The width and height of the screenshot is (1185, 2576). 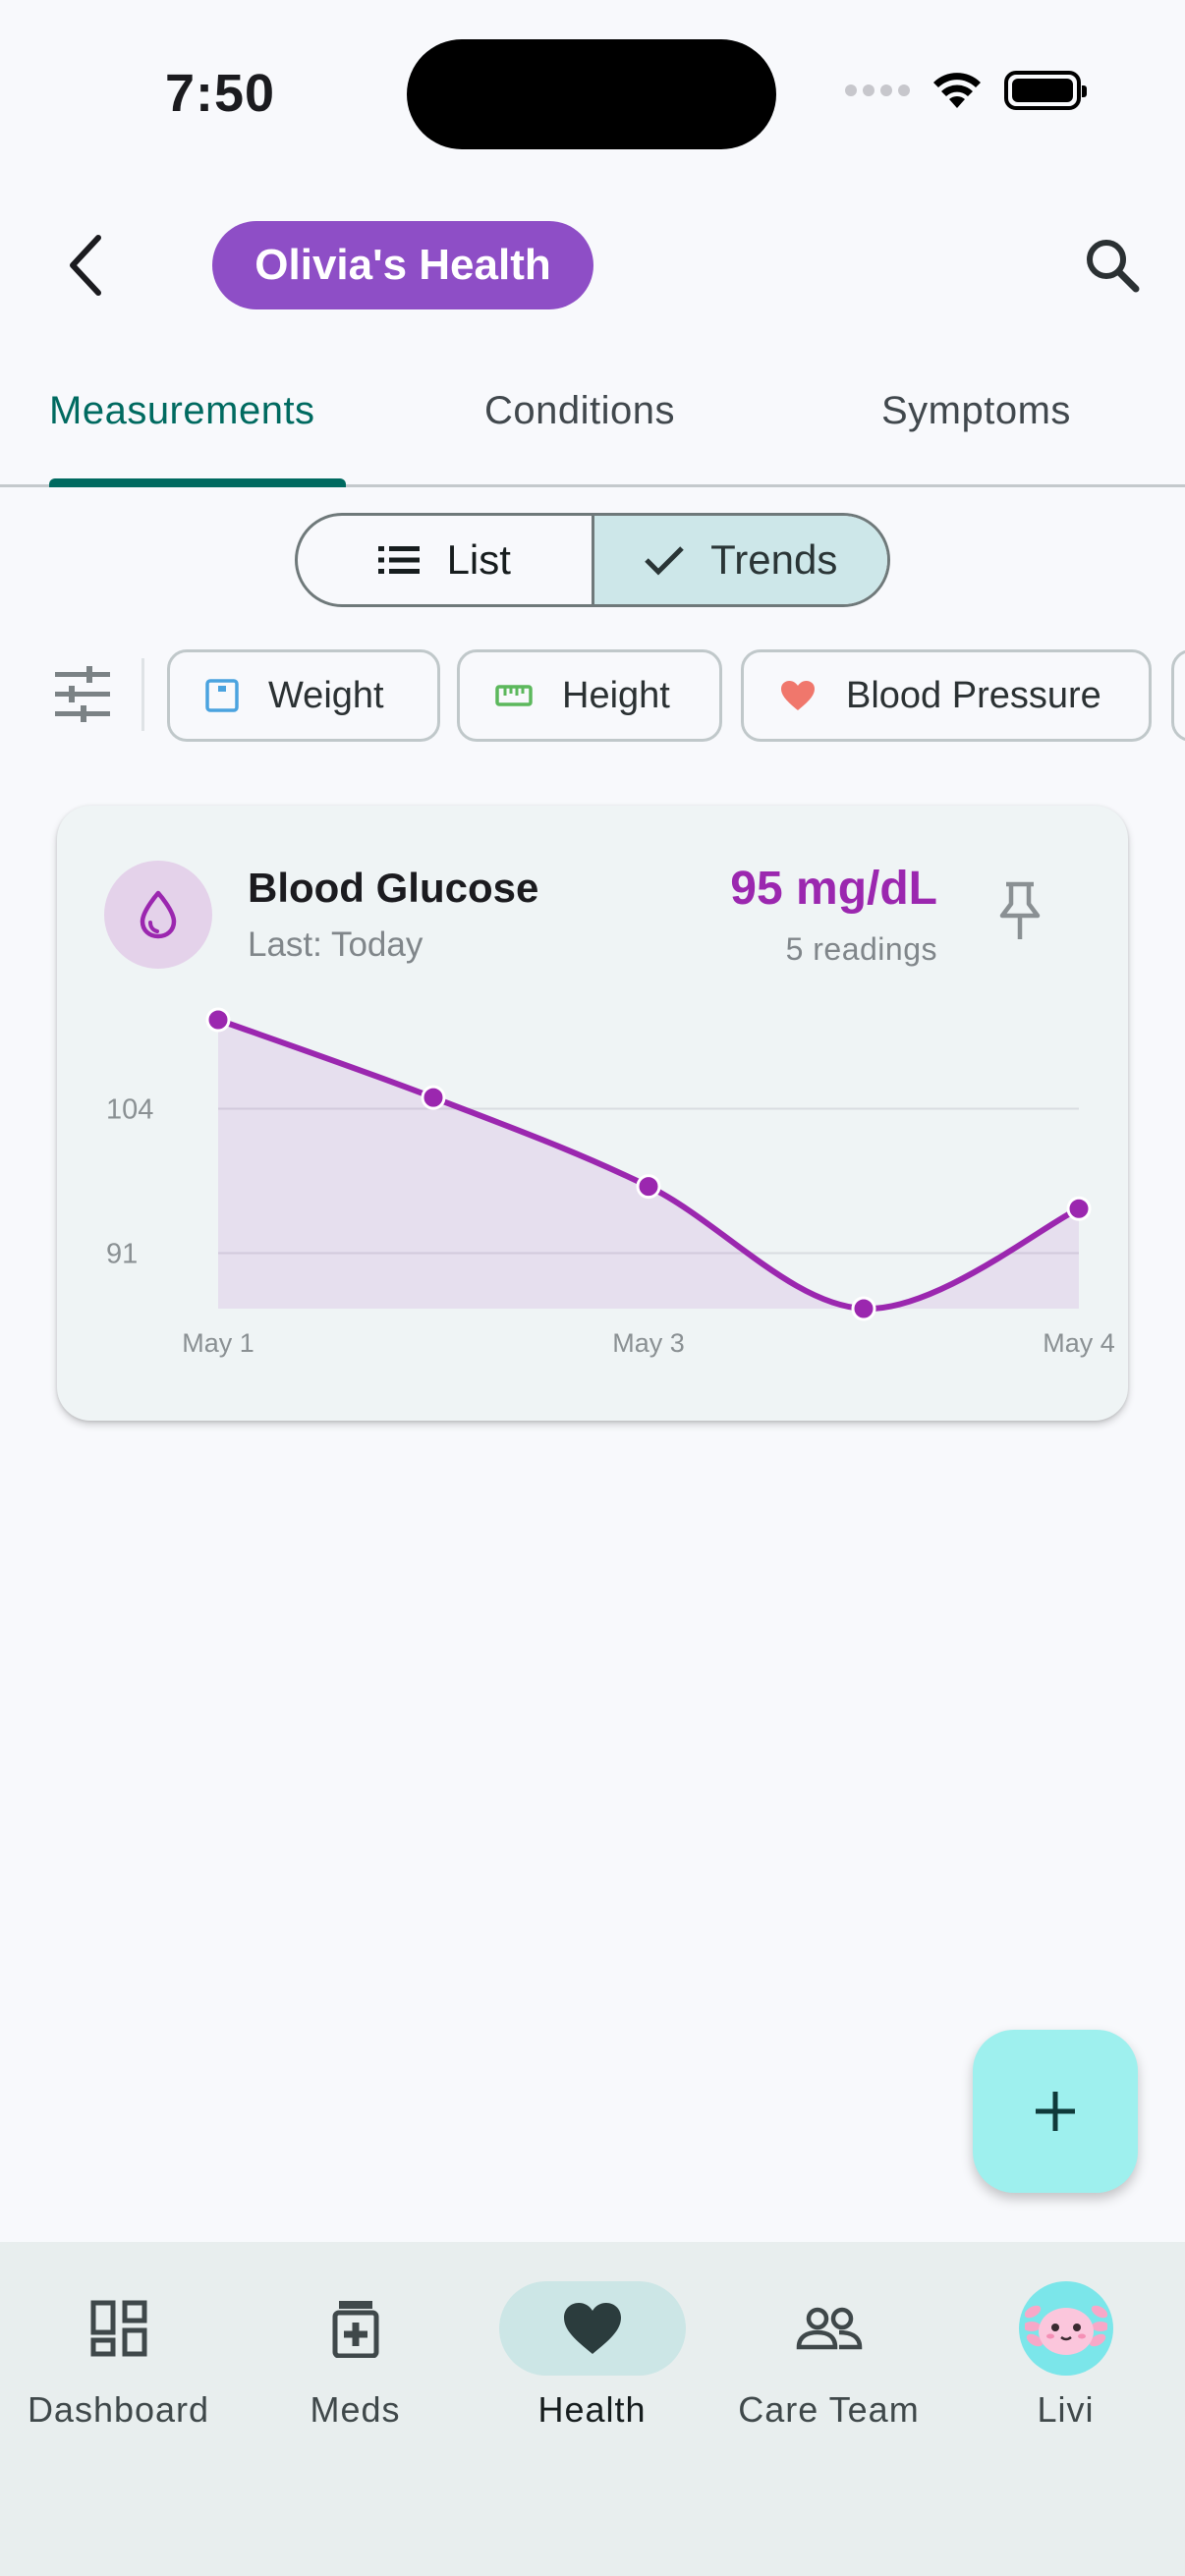 I want to click on search-button, so click(x=1112, y=265).